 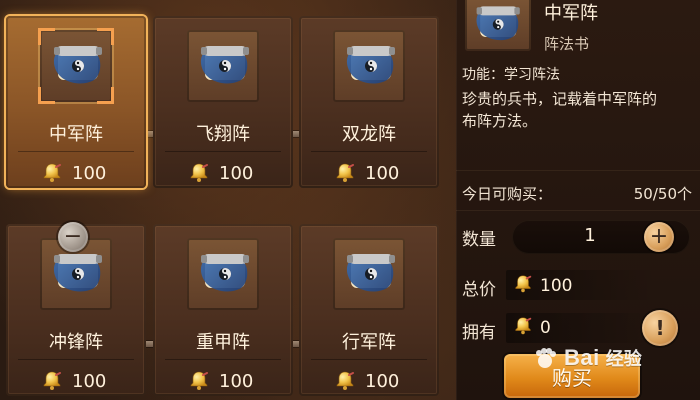 I want to click on owned-value: 0, so click(x=545, y=328).